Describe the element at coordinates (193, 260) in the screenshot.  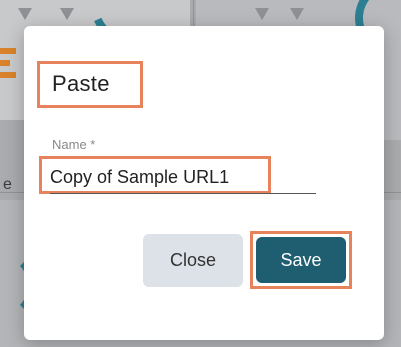
I see `close-button: Close` at that location.